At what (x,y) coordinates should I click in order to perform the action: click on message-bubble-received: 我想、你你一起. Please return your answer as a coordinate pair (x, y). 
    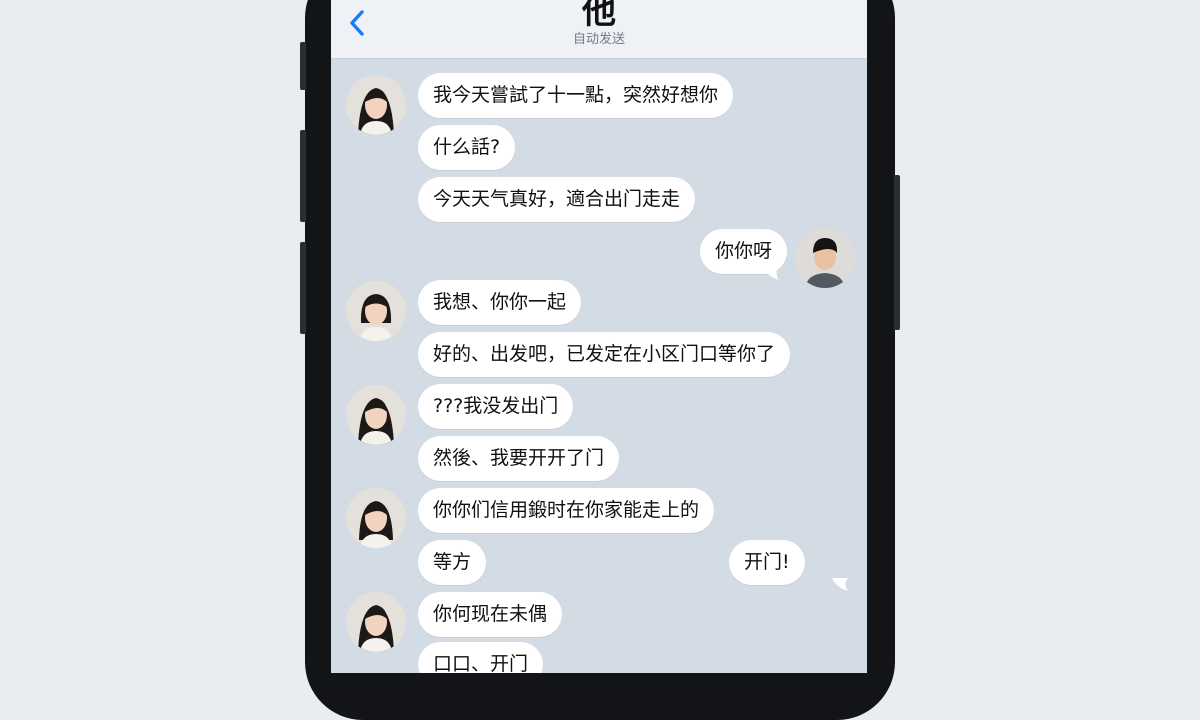
    Looking at the image, I should click on (500, 302).